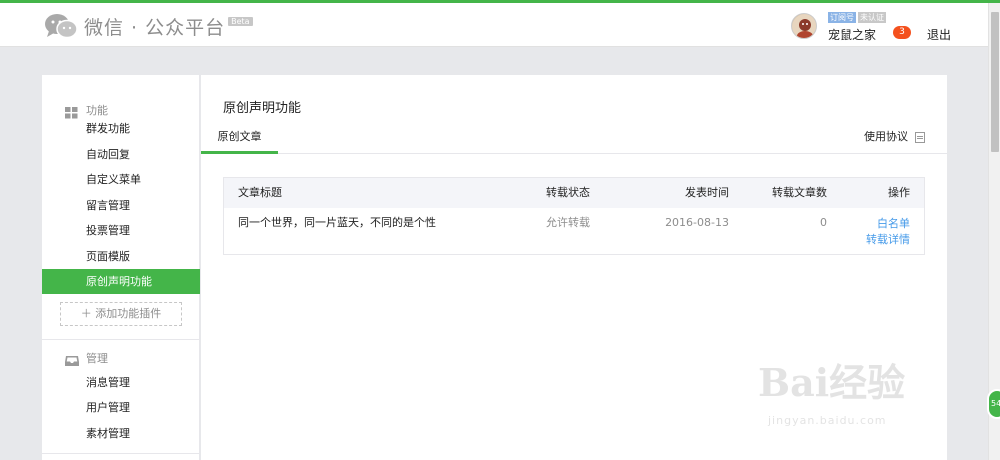 This screenshot has height=460, width=1000. Describe the element at coordinates (121, 382) in the screenshot. I see `sidebar-item-messages: 消息管理` at that location.